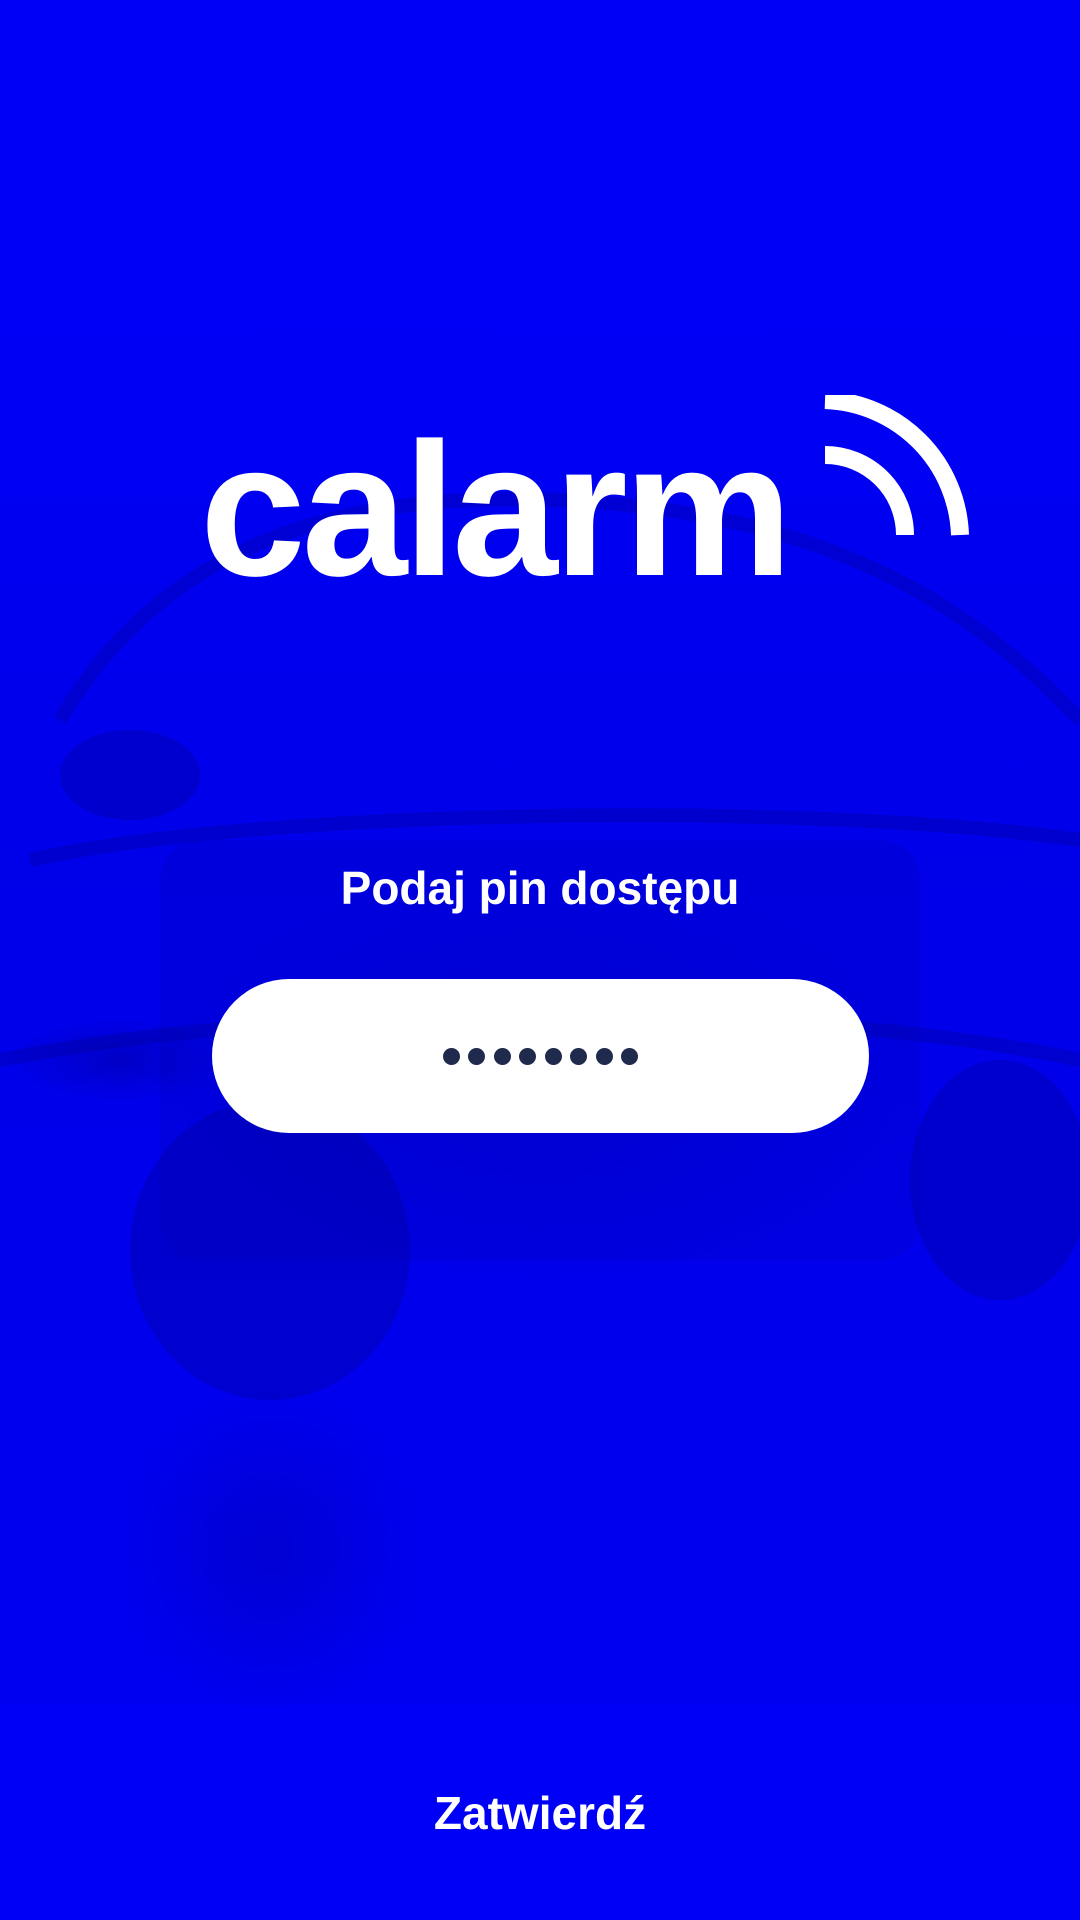  I want to click on logo-wordmark: calarm, so click(496, 510).